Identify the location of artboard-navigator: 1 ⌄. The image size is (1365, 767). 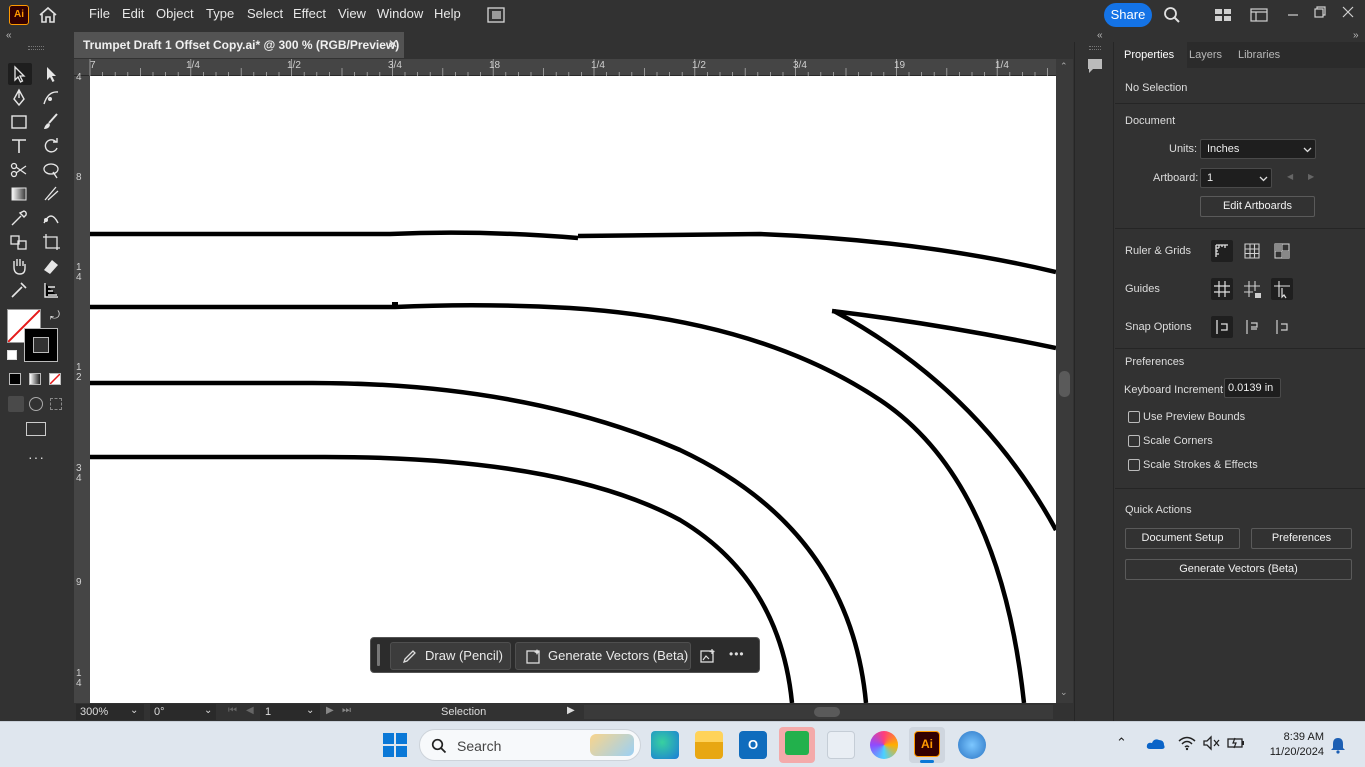
(290, 712).